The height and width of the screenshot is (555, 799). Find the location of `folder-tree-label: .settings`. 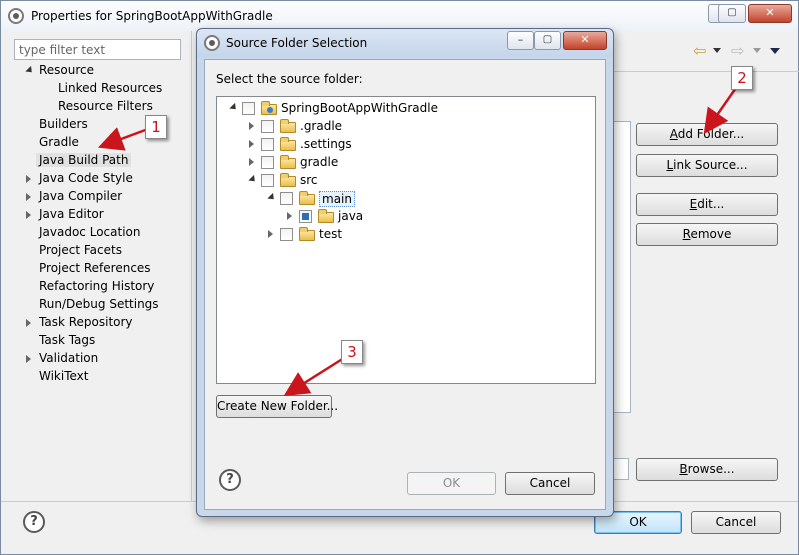

folder-tree-label: .settings is located at coordinates (326, 144).